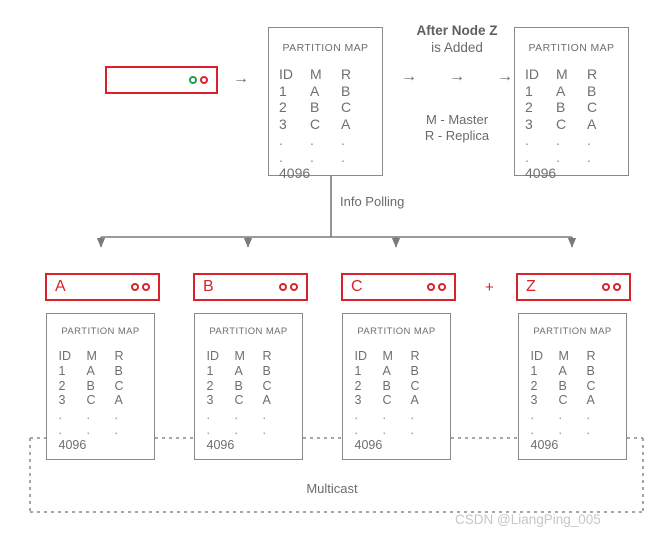 Image resolution: width=664 pixels, height=540 pixels. Describe the element at coordinates (409, 76) in the screenshot. I see `transition-arrow-1-icon: →` at that location.